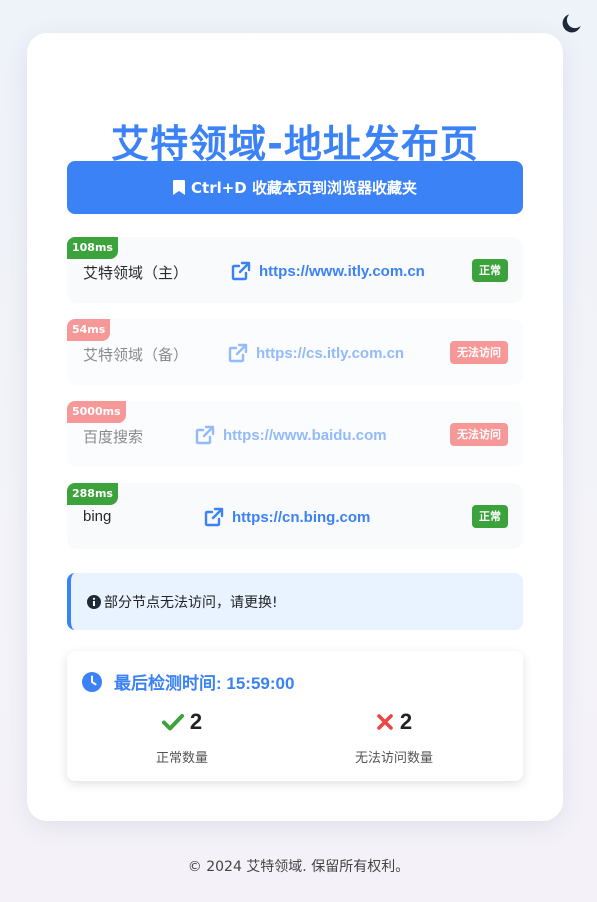  What do you see at coordinates (97, 516) in the screenshot?
I see `link-name: bing` at bounding box center [97, 516].